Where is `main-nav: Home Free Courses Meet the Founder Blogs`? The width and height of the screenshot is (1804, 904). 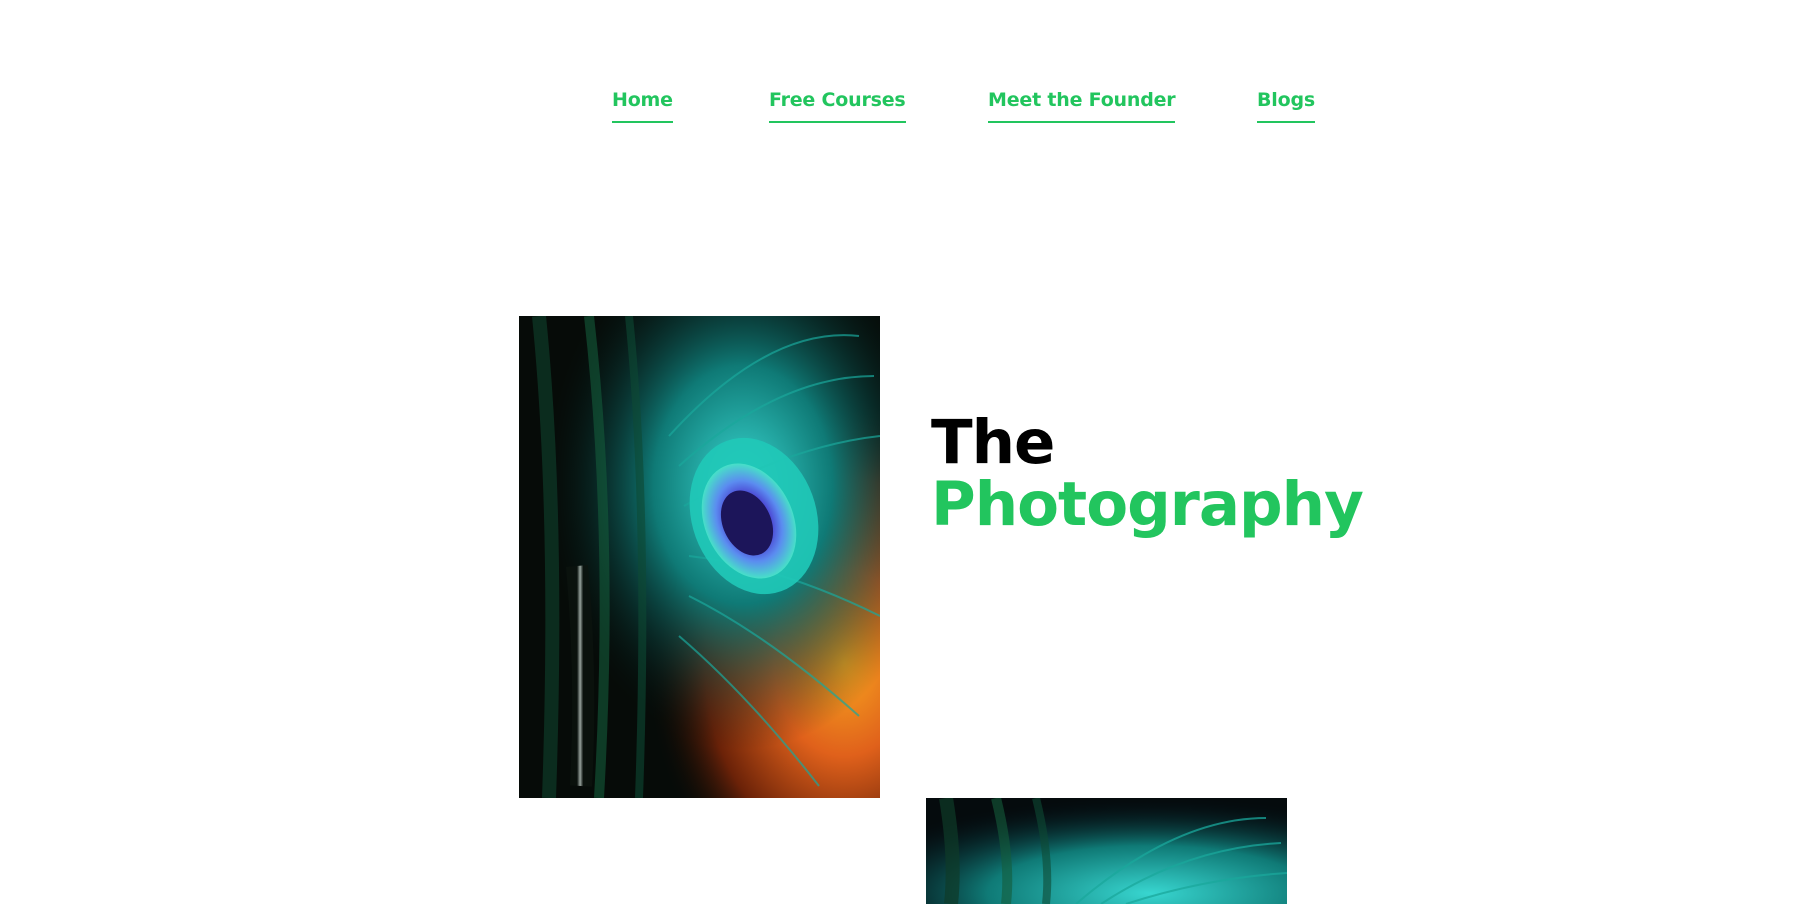 main-nav: Home Free Courses Meet the Founder Blogs is located at coordinates (902, 106).